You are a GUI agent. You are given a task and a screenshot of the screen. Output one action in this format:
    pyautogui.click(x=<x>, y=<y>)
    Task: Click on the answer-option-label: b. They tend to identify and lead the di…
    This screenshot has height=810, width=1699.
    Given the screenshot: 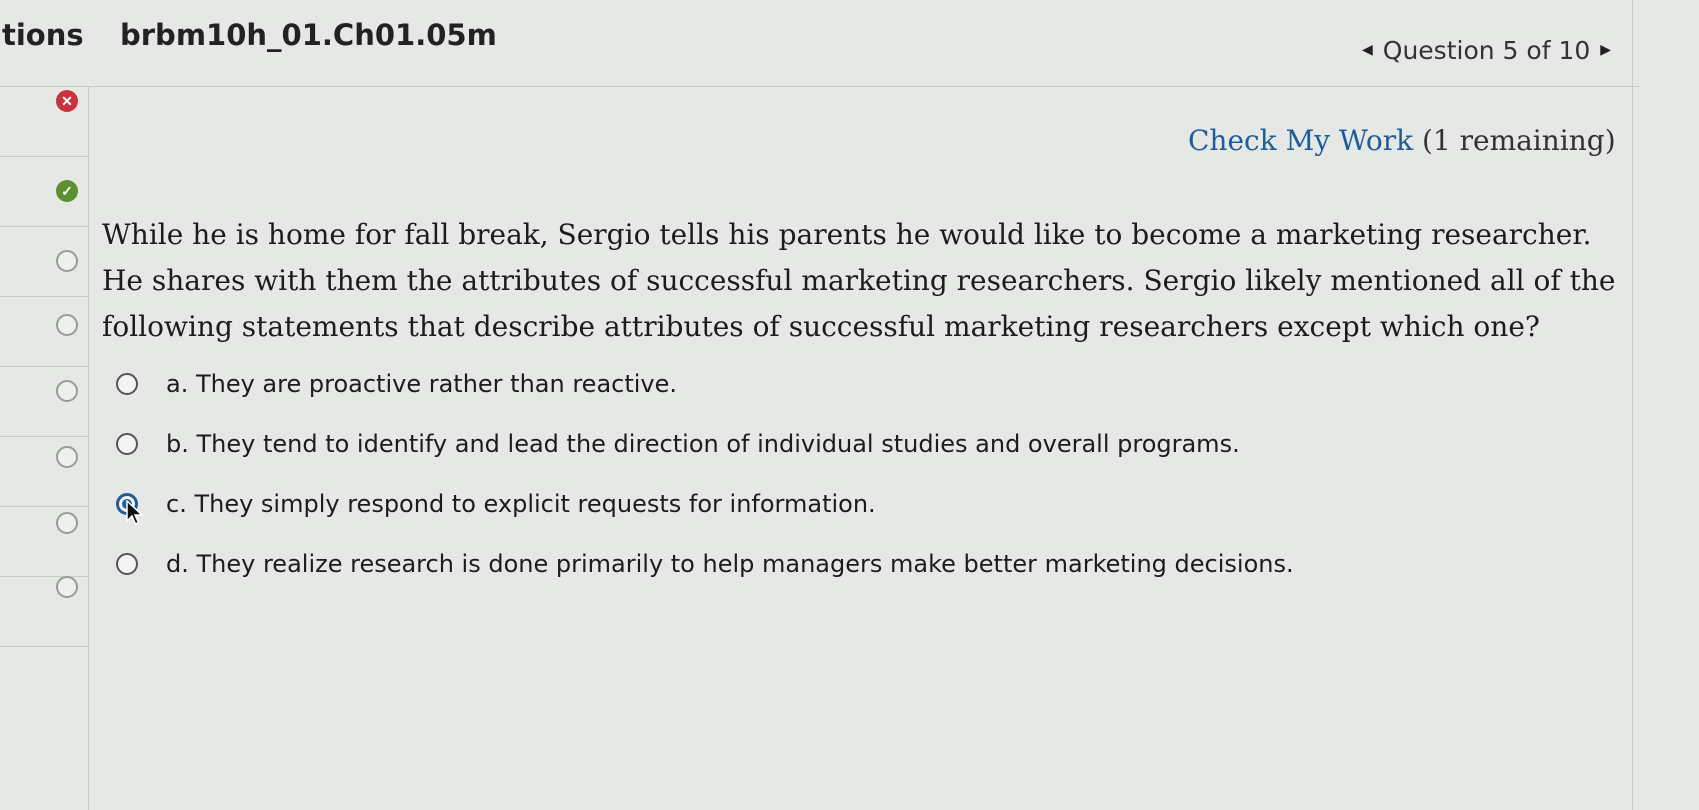 What is the action you would take?
    pyautogui.click(x=703, y=444)
    